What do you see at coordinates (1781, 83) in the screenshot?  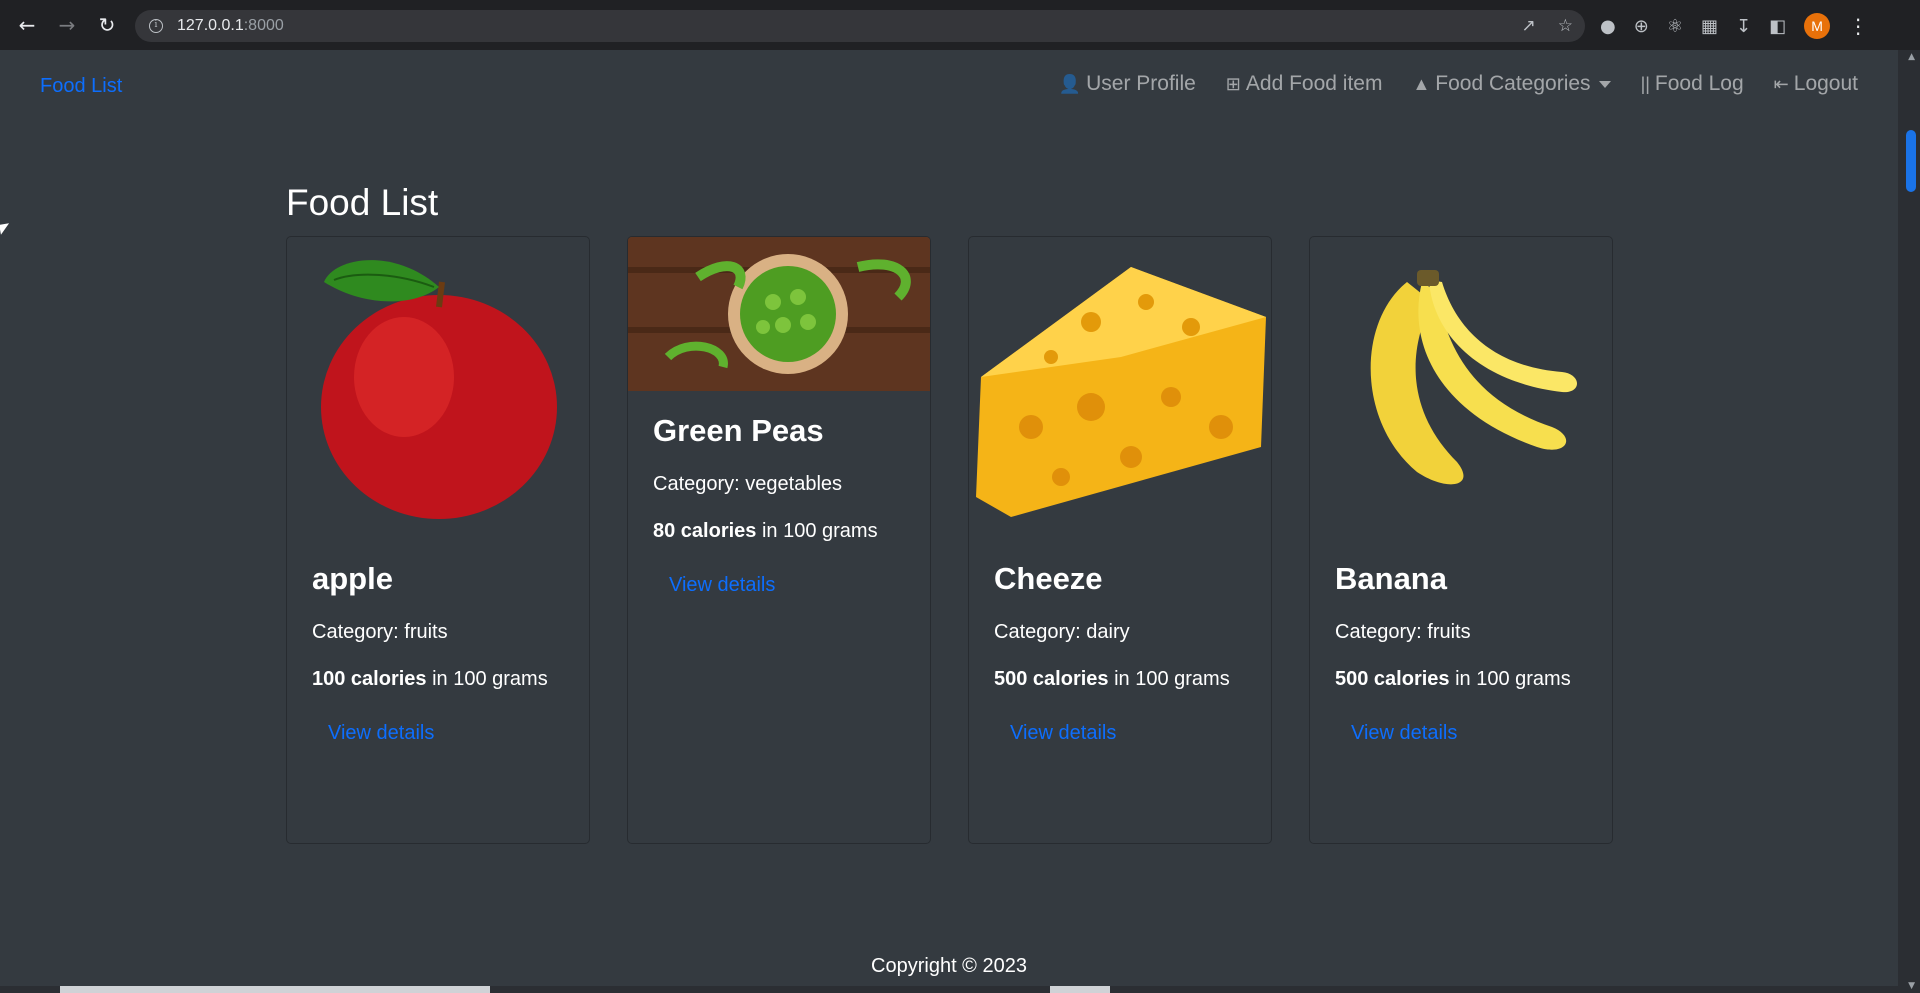 I see `sign-out-icon: ⇤` at bounding box center [1781, 83].